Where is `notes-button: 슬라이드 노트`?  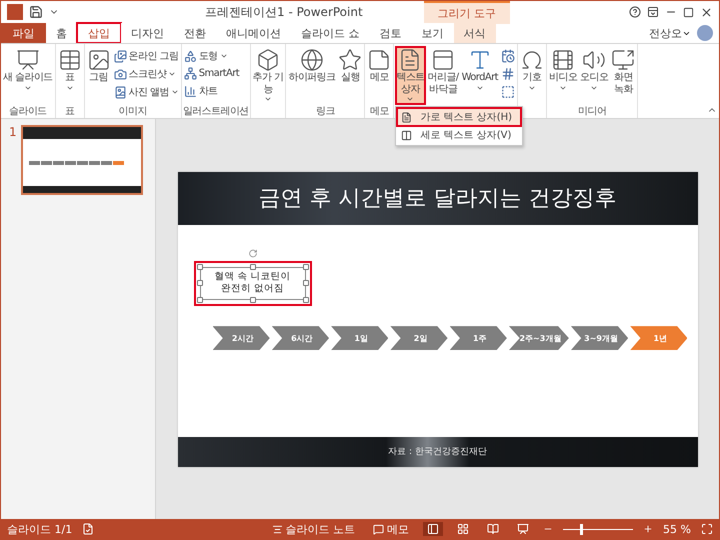
notes-button: 슬라이드 노트 is located at coordinates (314, 529).